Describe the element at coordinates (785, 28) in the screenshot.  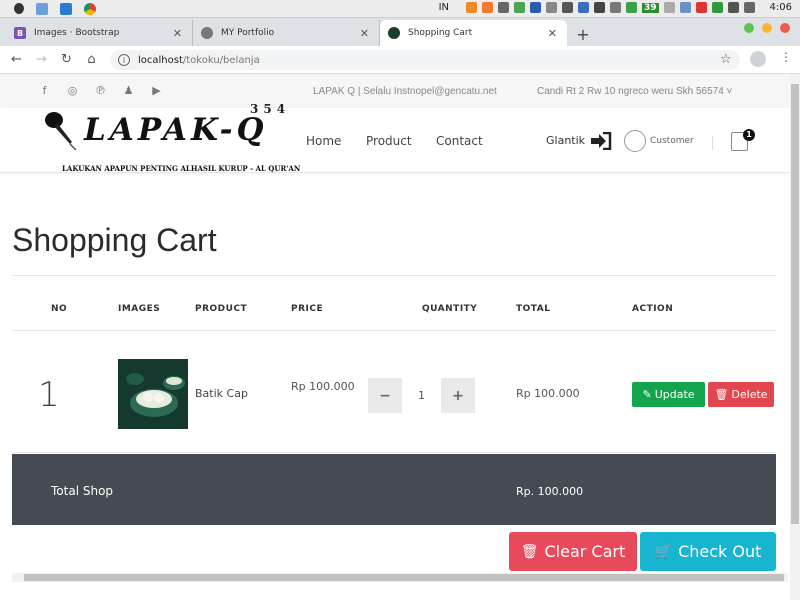
I see `close-window-button` at that location.